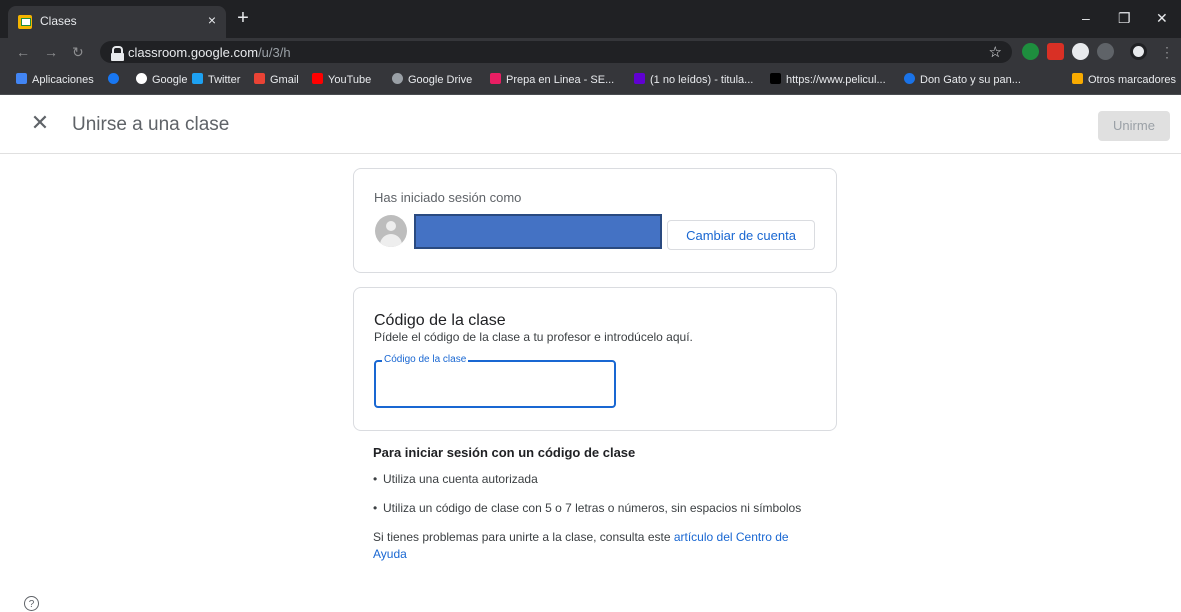 This screenshot has width=1181, height=612. What do you see at coordinates (151, 124) in the screenshot?
I see `page-title: Unirse a una clase` at bounding box center [151, 124].